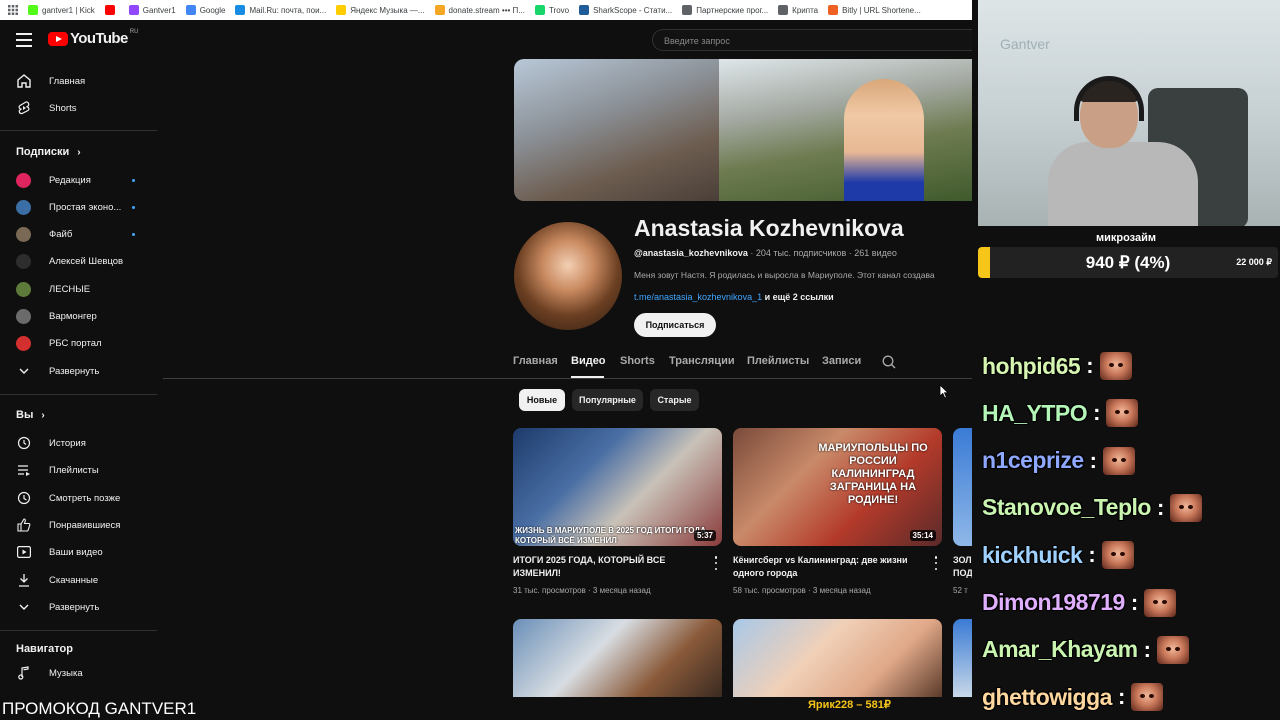 Image resolution: width=1280 pixels, height=720 pixels. What do you see at coordinates (24, 40) in the screenshot?
I see `menu-icon` at bounding box center [24, 40].